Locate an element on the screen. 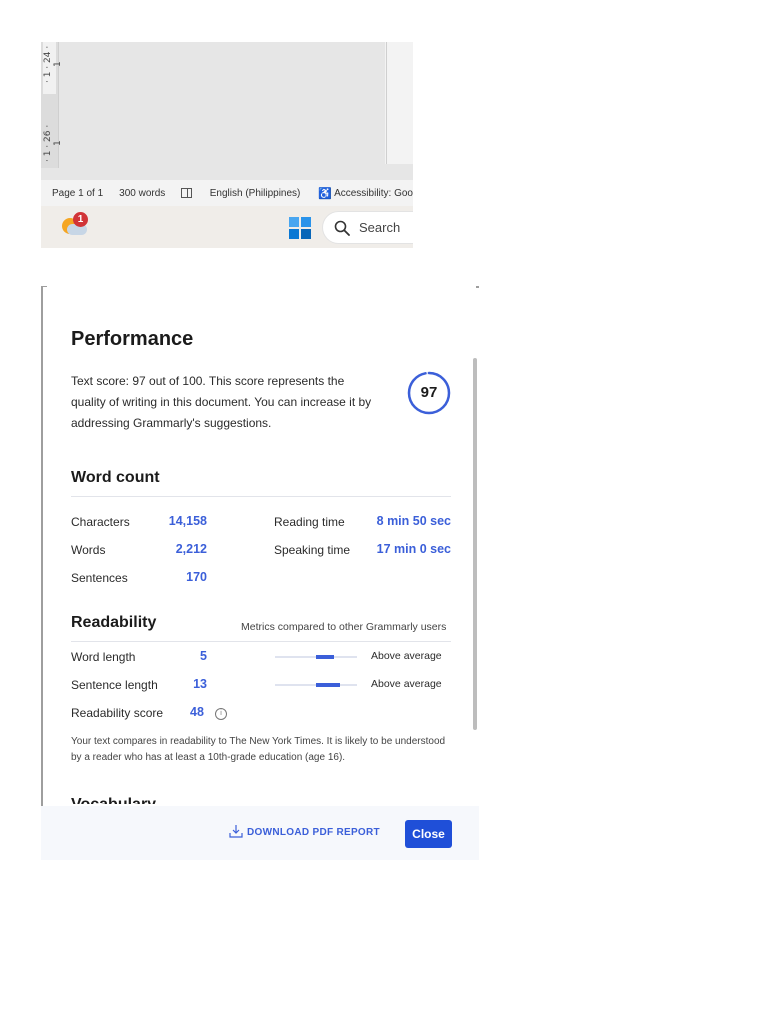 Image resolution: width=768 pixels, height=1024 pixels. word-count: 300 words is located at coordinates (142, 193).